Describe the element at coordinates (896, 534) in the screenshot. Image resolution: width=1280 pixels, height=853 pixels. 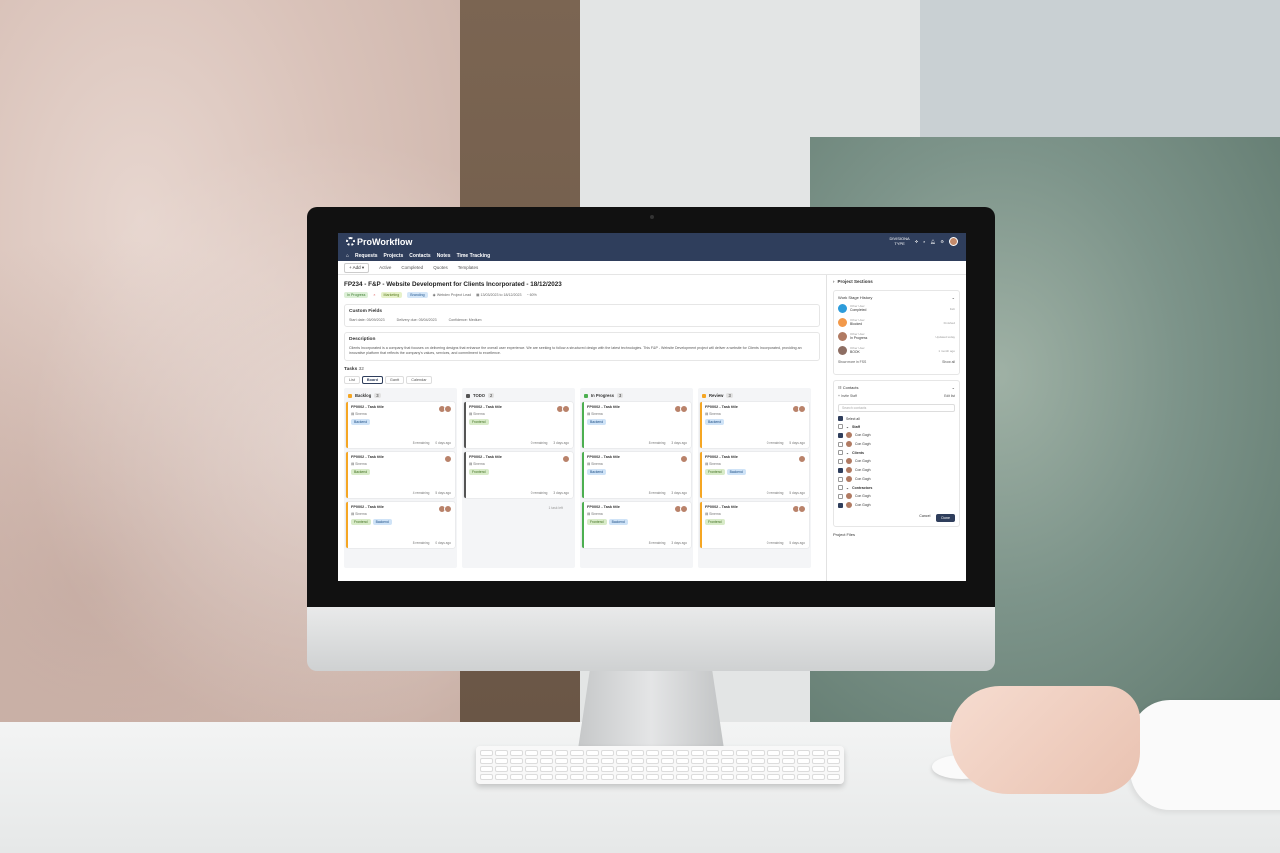
I see `project-files-section: Project Files` at that location.